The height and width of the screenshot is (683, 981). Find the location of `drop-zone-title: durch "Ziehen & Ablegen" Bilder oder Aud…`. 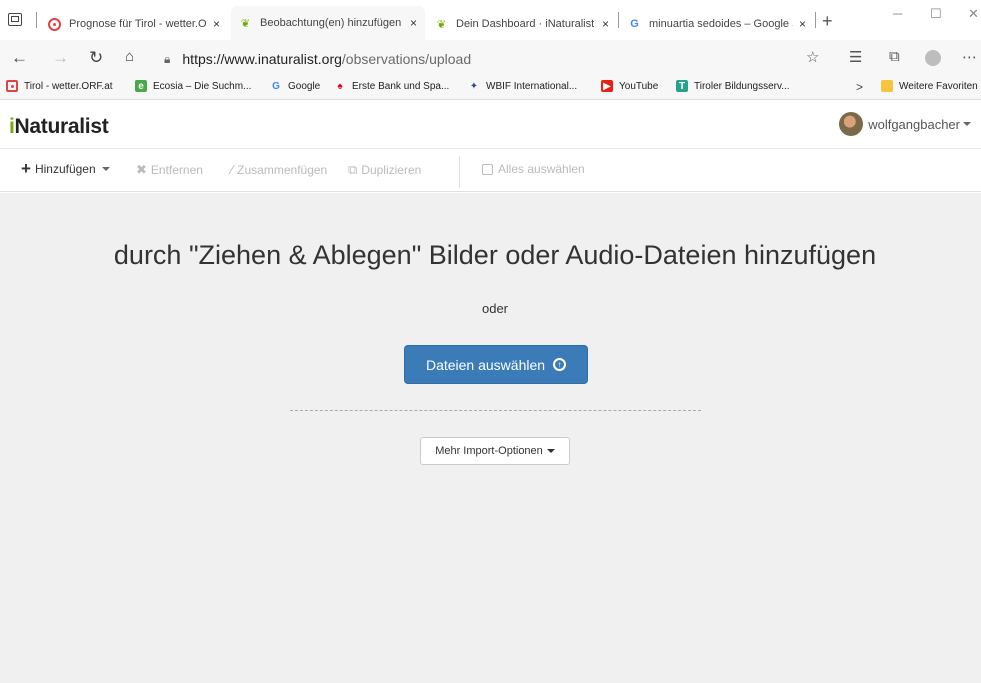

drop-zone-title: durch "Ziehen & Ablegen" Bilder oder Aud… is located at coordinates (495, 255).